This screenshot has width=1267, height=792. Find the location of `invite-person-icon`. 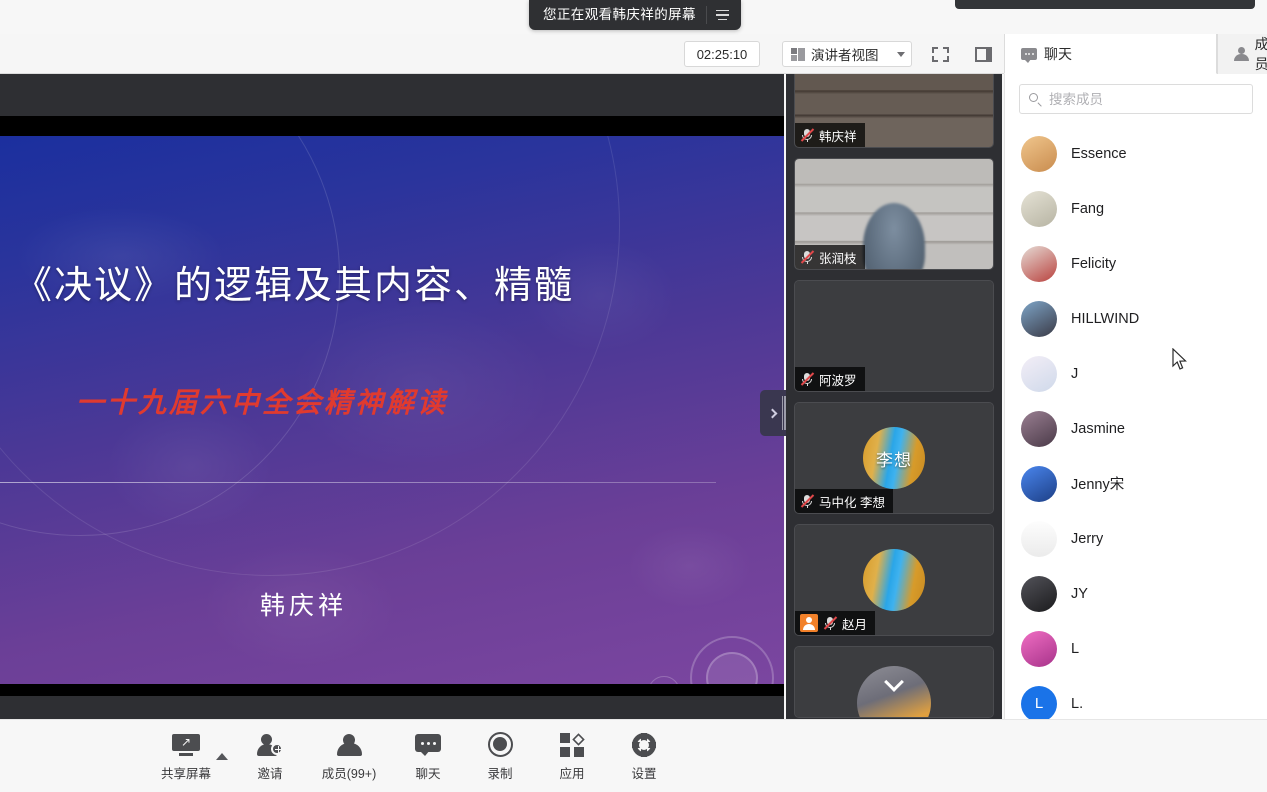

invite-person-icon is located at coordinates (270, 745).